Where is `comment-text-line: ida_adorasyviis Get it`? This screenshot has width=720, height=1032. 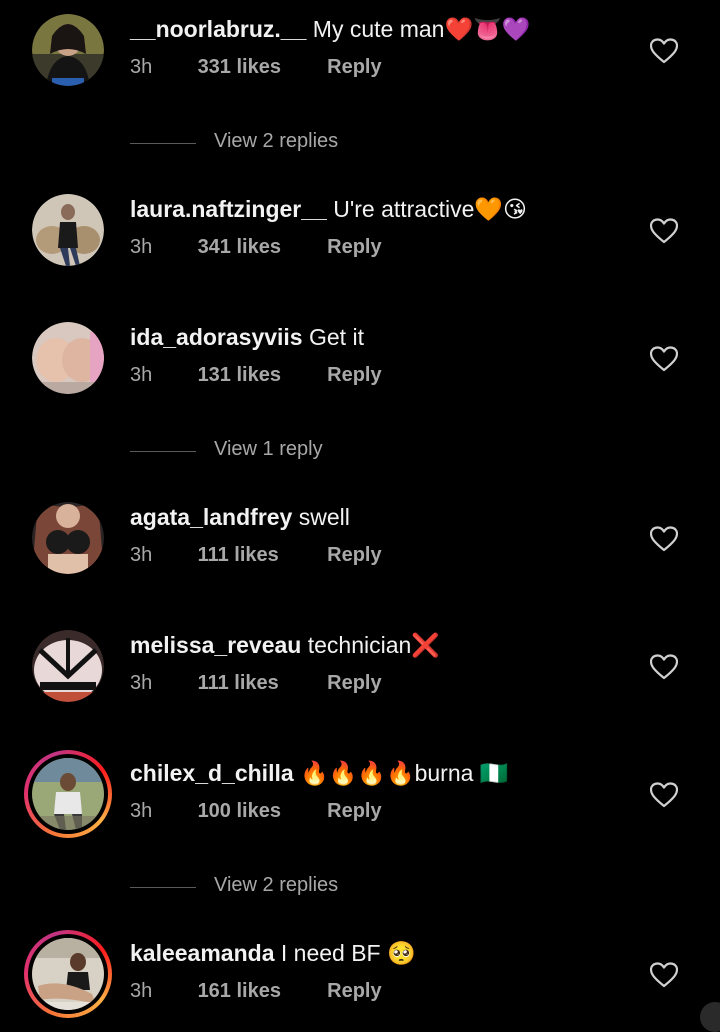 comment-text-line: ida_adorasyviis Get it is located at coordinates (247, 337).